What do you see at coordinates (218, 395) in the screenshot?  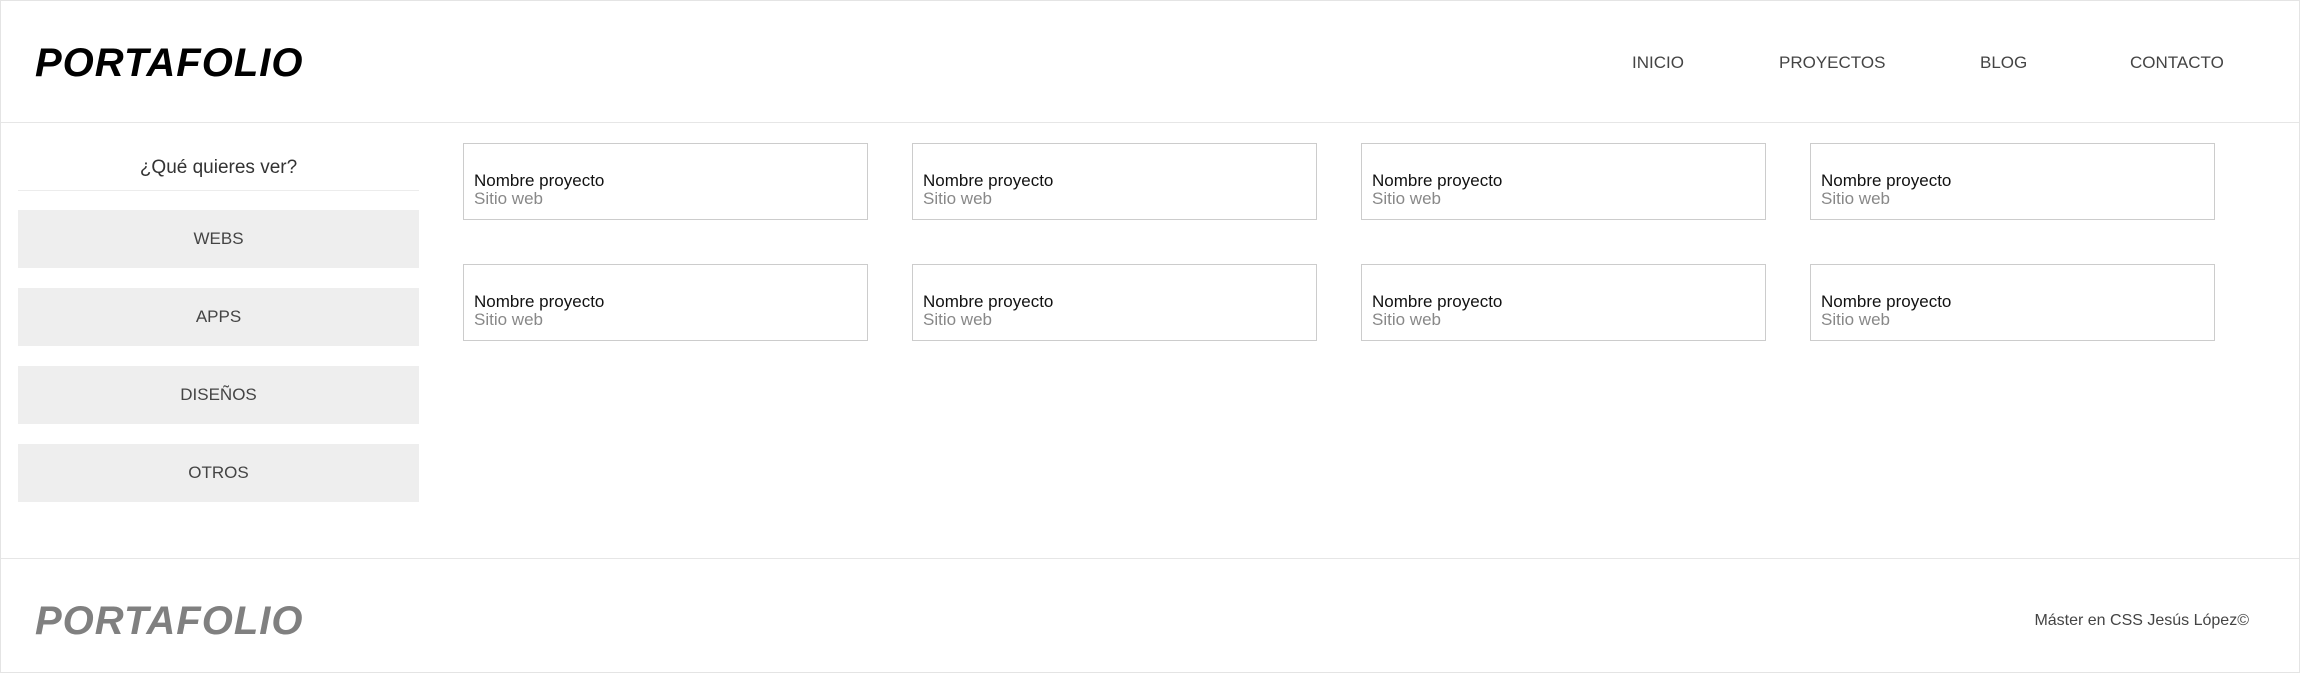 I see `filter-button-disenos: DISEÑOS` at bounding box center [218, 395].